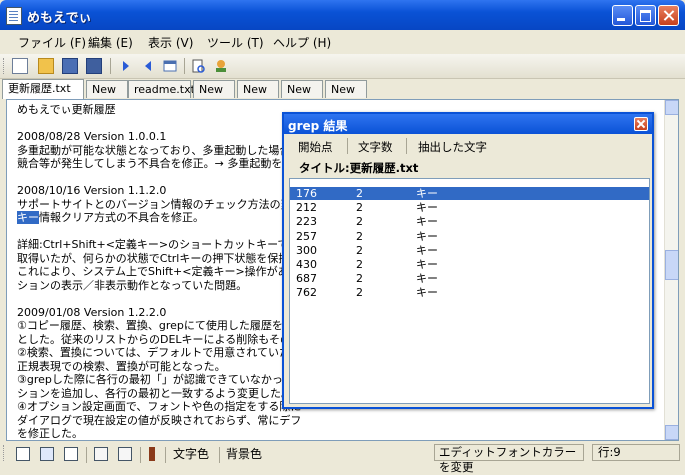 The height and width of the screenshot is (475, 685). Describe the element at coordinates (221, 66) in the screenshot. I see `tool-icon` at that location.